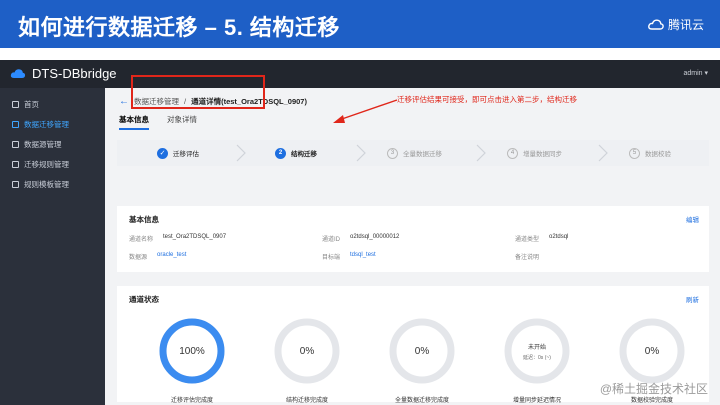 The height and width of the screenshot is (405, 720). I want to click on field-channel-id: 通道ID o2tdsql_00000012, so click(360, 238).